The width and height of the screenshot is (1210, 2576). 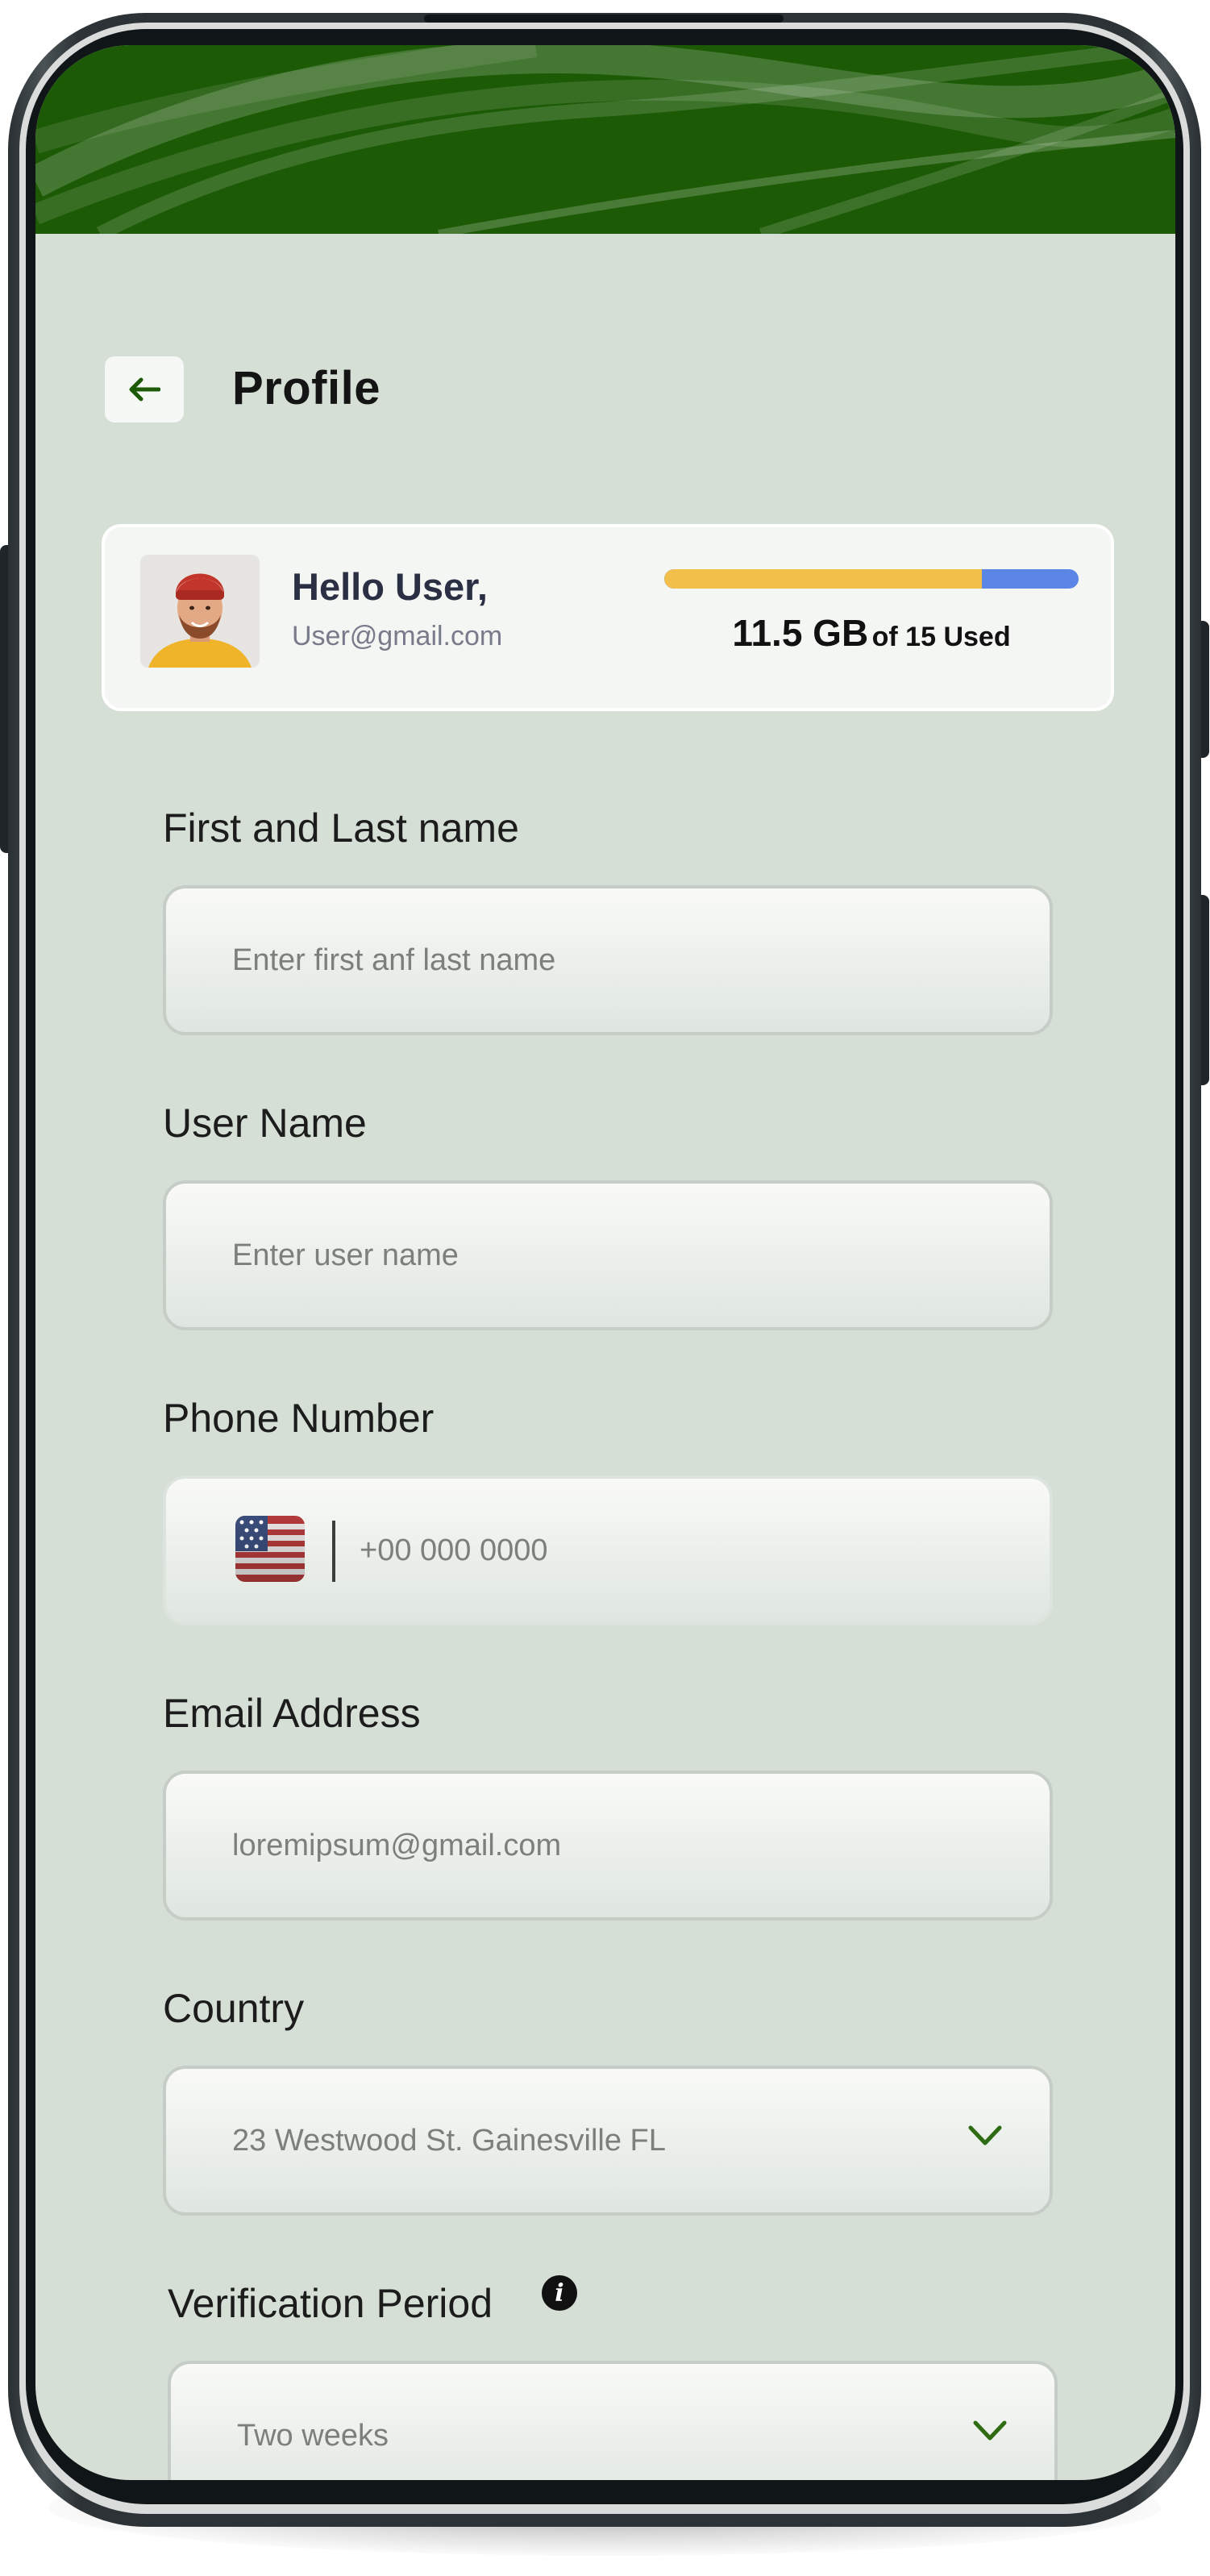 I want to click on avatar-image, so click(x=200, y=611).